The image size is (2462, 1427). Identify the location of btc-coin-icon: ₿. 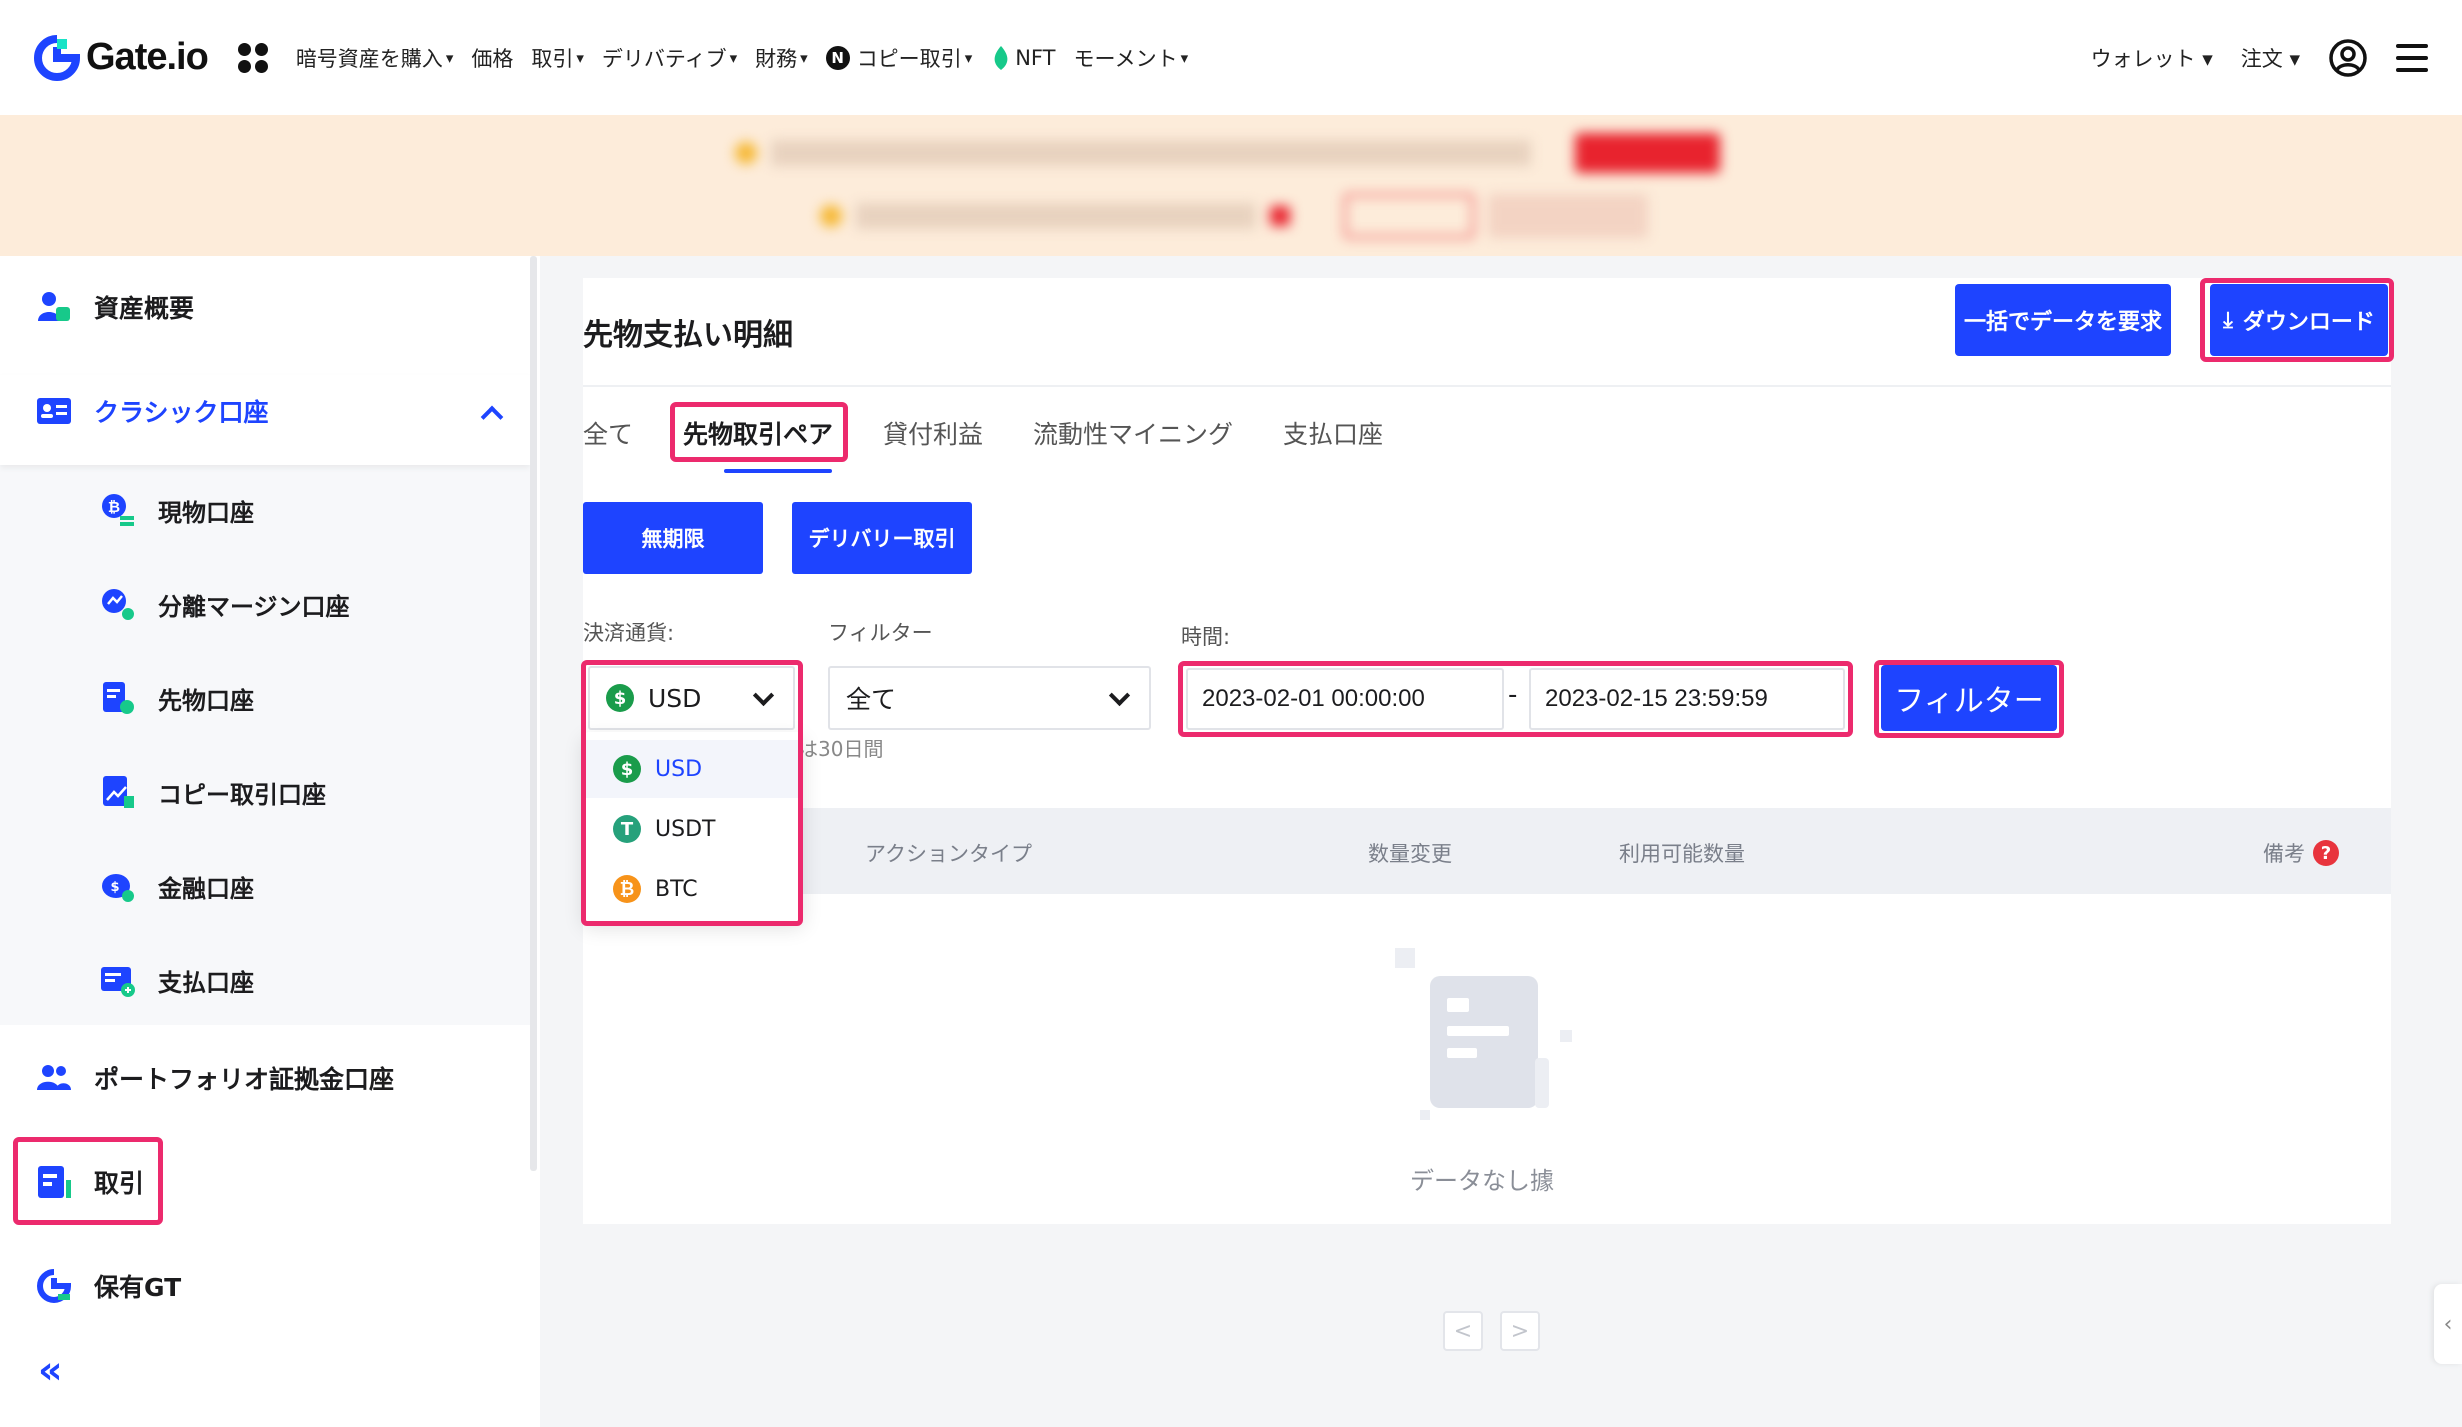
(627, 889).